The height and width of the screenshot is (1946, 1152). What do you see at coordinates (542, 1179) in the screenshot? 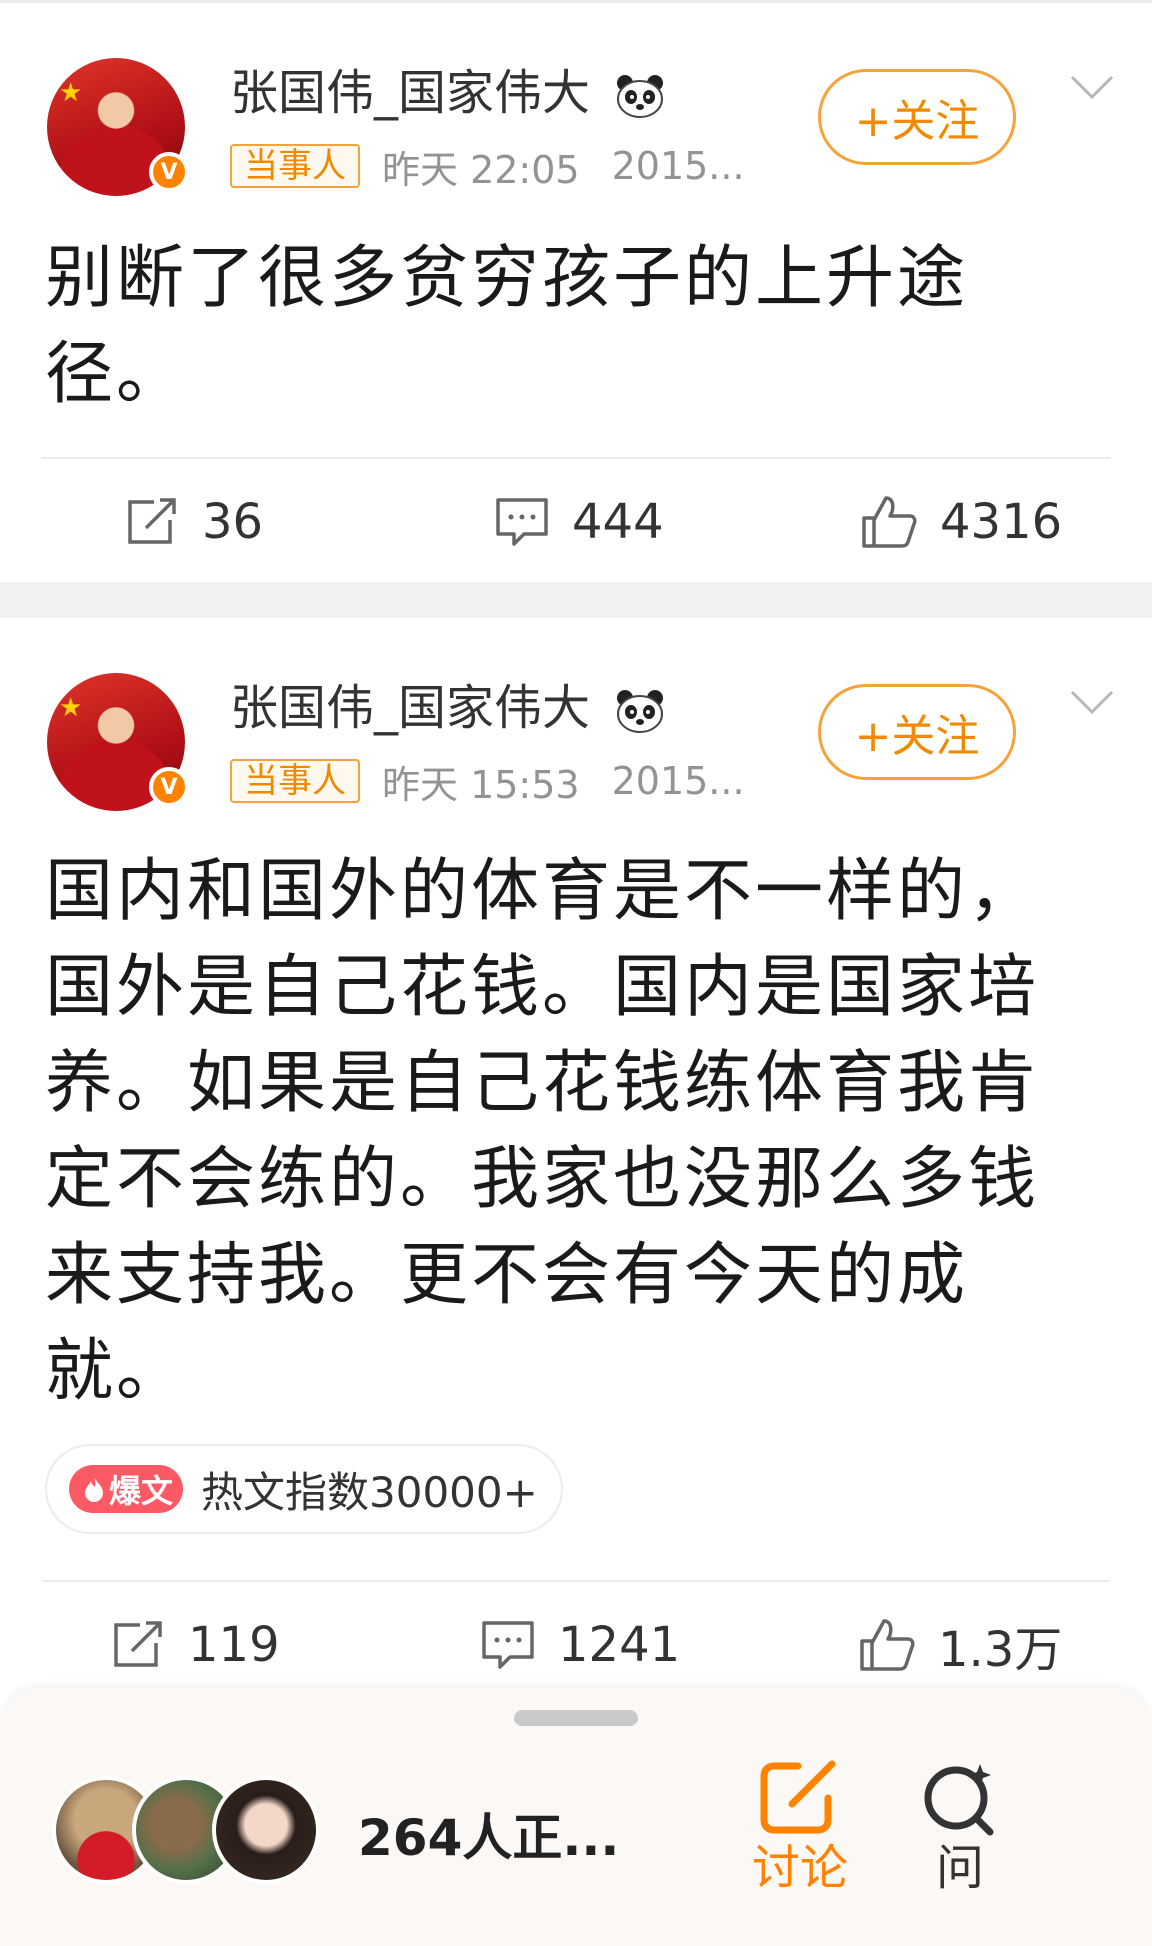
I see `content-line: 定不会练的。我家也没那么多钱` at bounding box center [542, 1179].